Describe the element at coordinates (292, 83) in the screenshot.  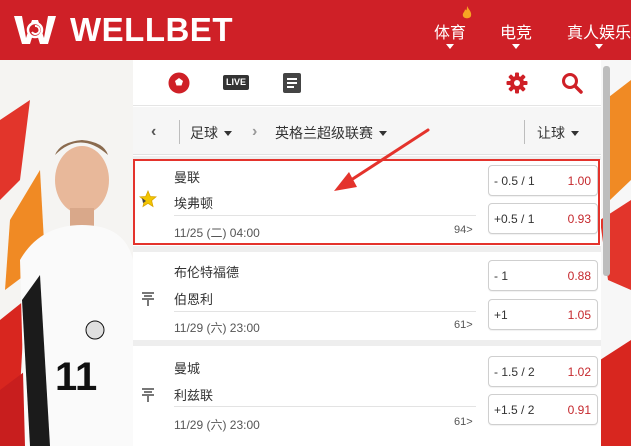
I see `list-icon` at that location.